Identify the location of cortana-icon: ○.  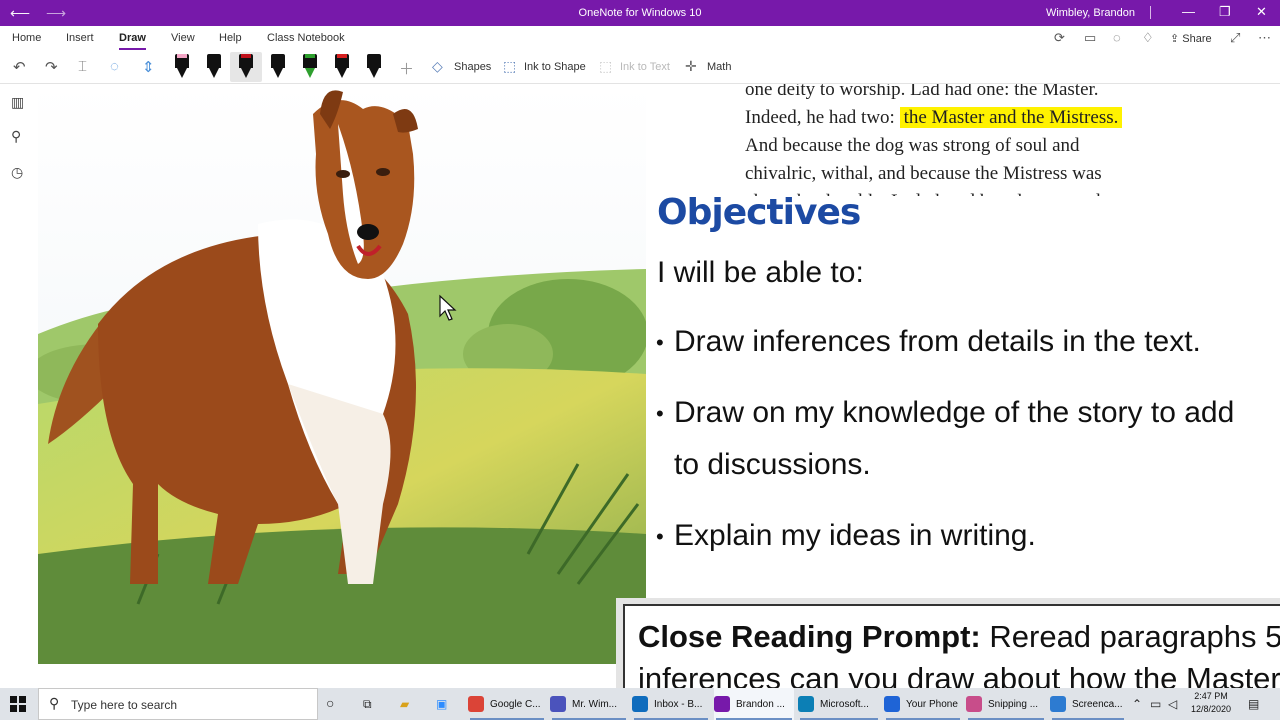
(330, 703).